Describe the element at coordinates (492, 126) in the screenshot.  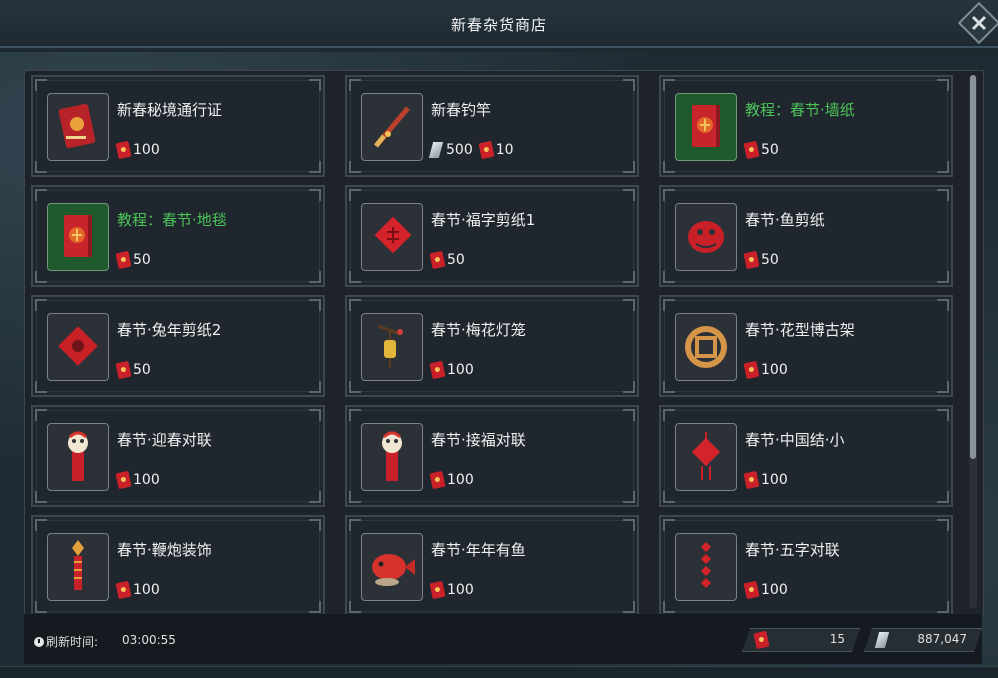
I see `shop-item-card: 新春钓竿 500 10` at that location.